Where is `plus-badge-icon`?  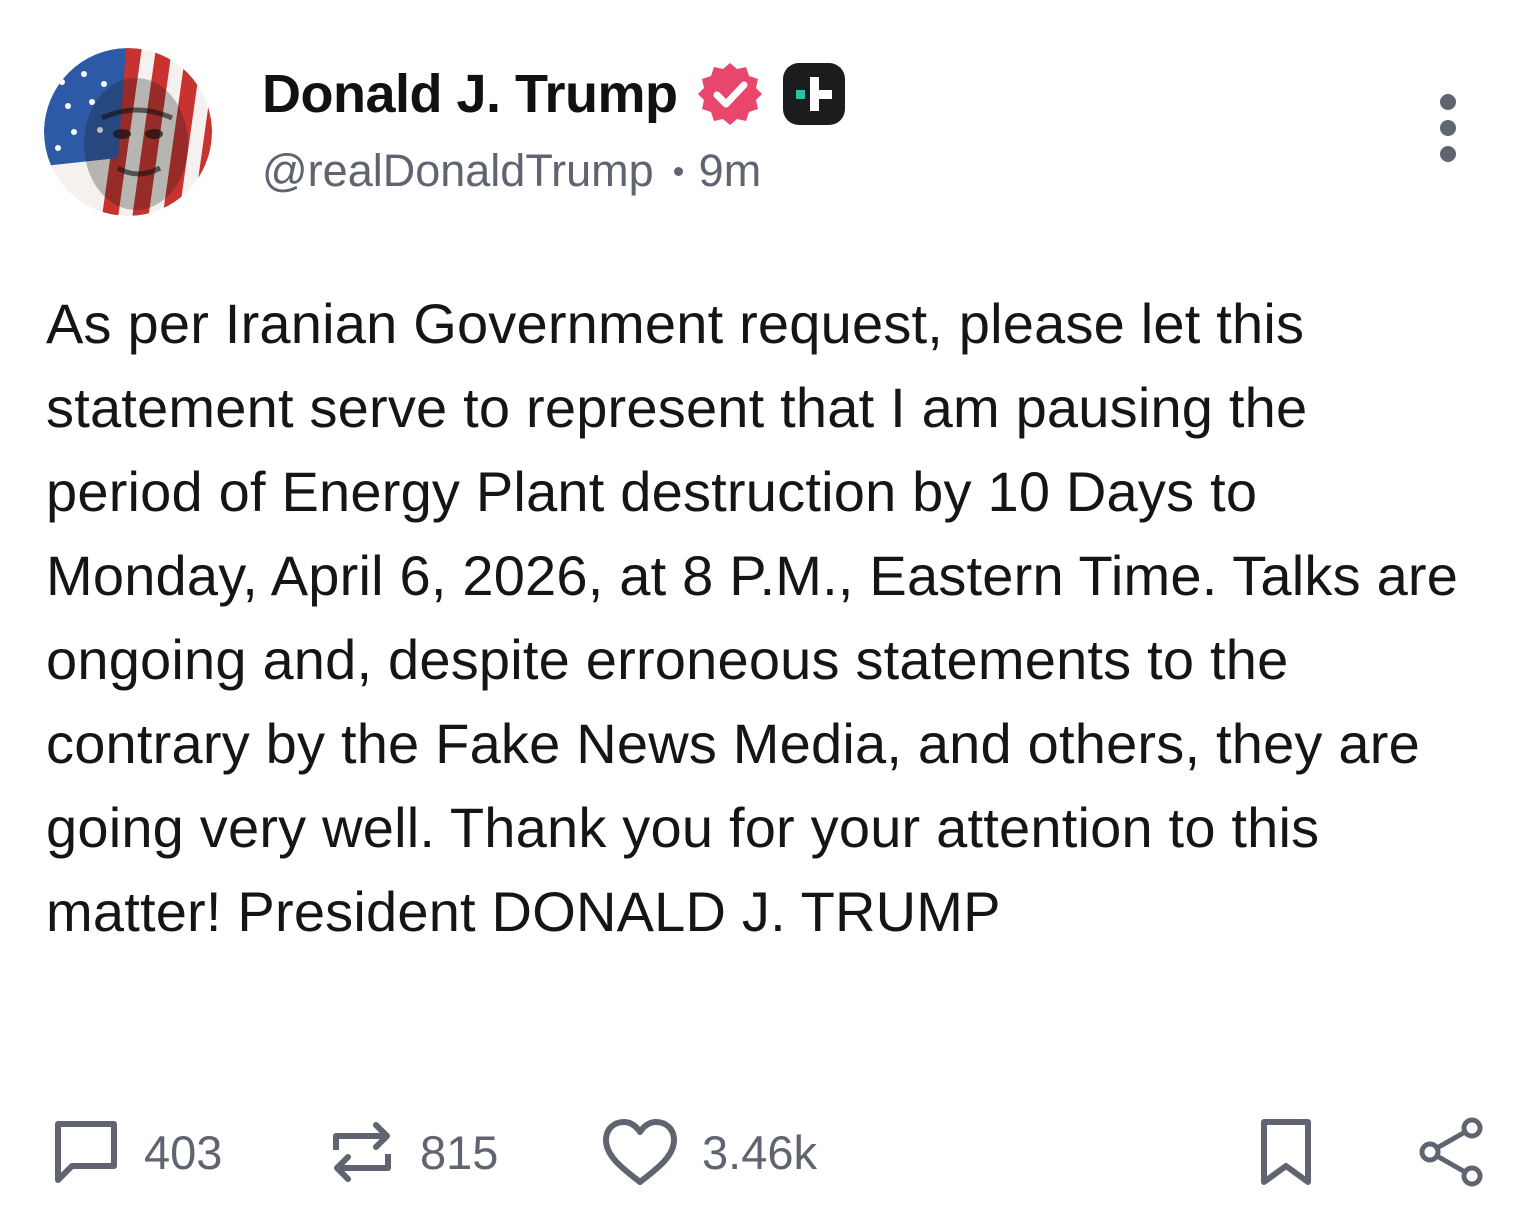 plus-badge-icon is located at coordinates (814, 94).